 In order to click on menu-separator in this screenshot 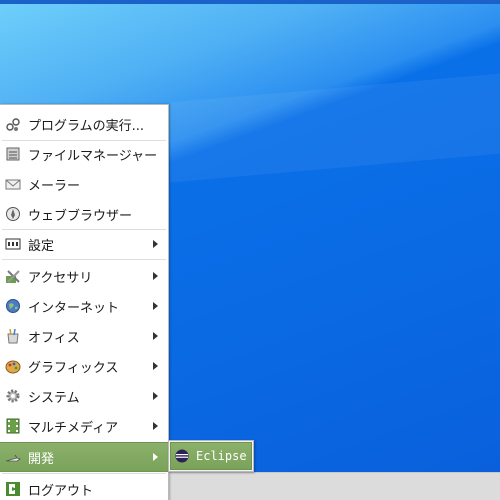, I will do `click(84, 259)`.